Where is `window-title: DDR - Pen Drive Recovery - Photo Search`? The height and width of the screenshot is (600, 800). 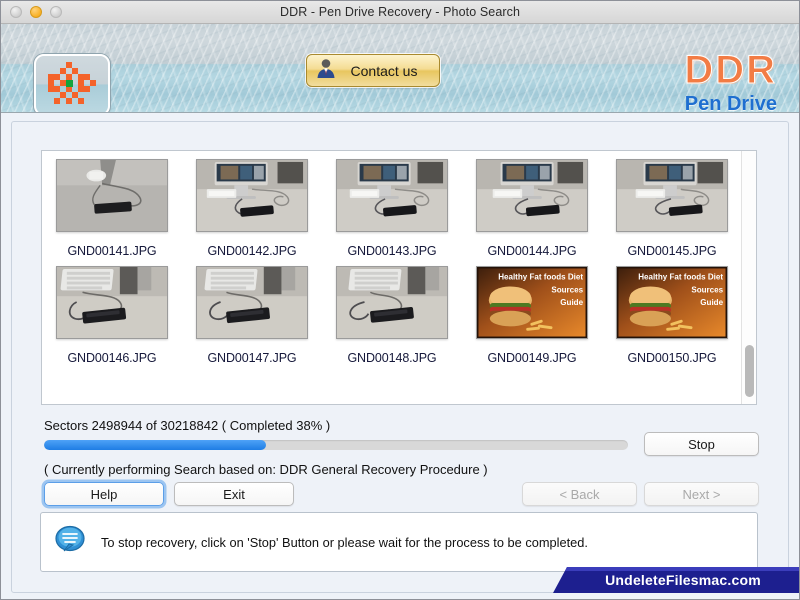 window-title: DDR - Pen Drive Recovery - Photo Search is located at coordinates (400, 12).